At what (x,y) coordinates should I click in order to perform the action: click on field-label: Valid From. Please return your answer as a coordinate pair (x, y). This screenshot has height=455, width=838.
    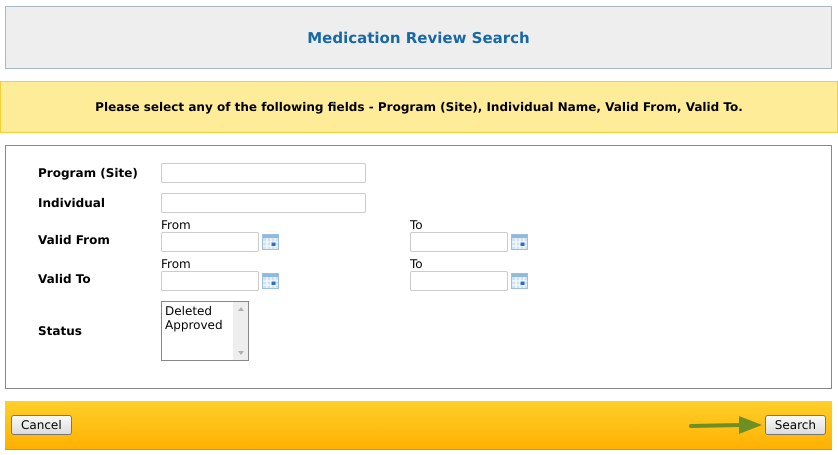
    Looking at the image, I should click on (74, 240).